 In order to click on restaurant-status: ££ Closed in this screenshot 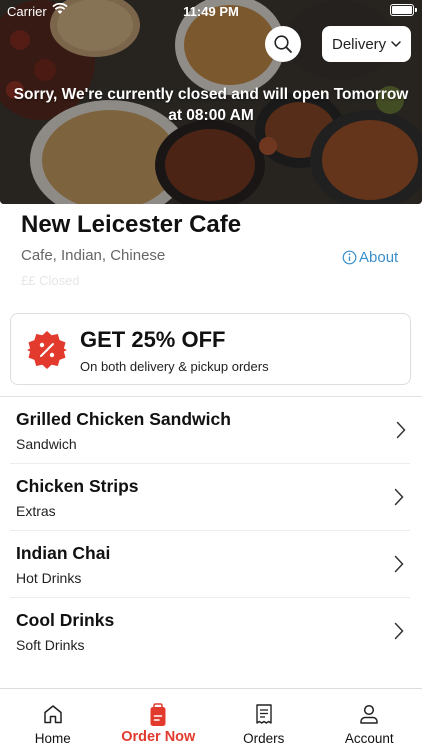, I will do `click(50, 280)`.